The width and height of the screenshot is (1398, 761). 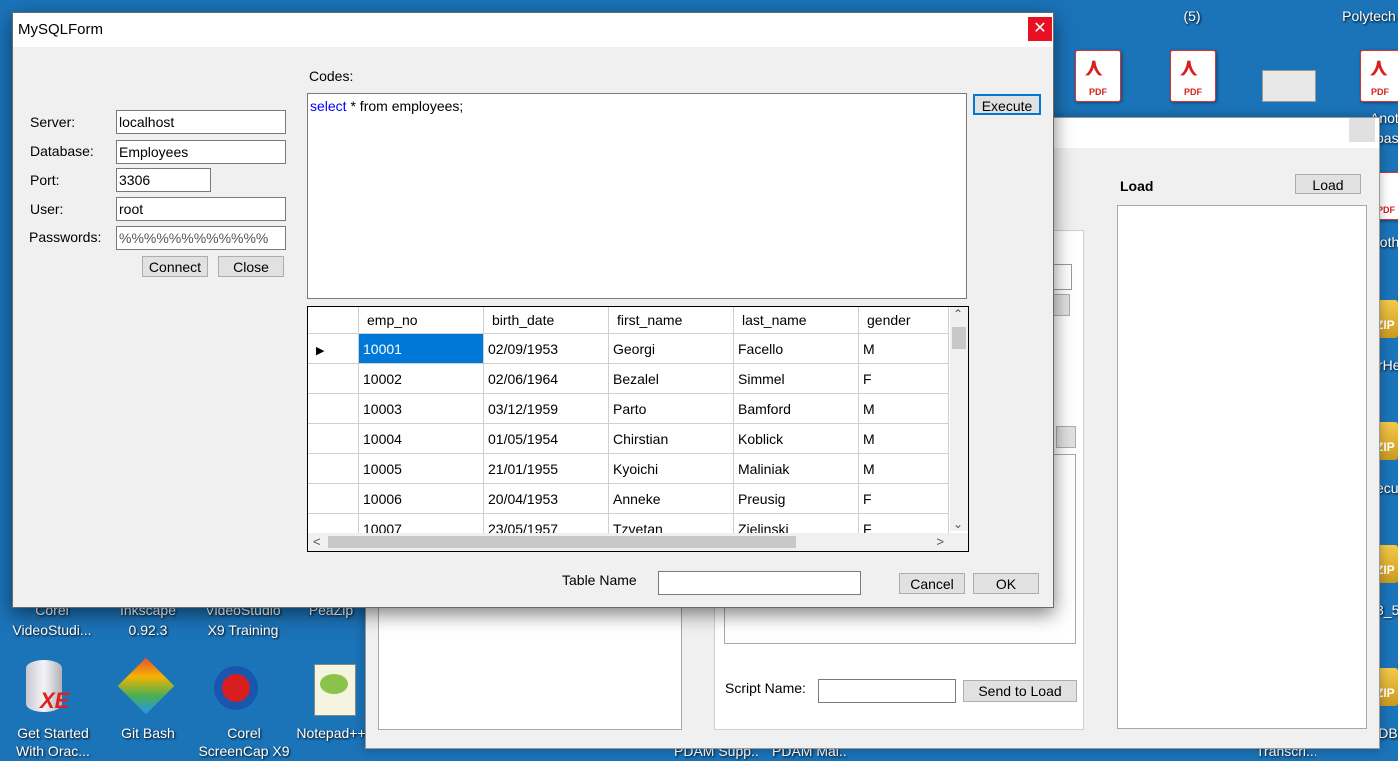 I want to click on grid-cell: 21/01/1955, so click(x=546, y=468).